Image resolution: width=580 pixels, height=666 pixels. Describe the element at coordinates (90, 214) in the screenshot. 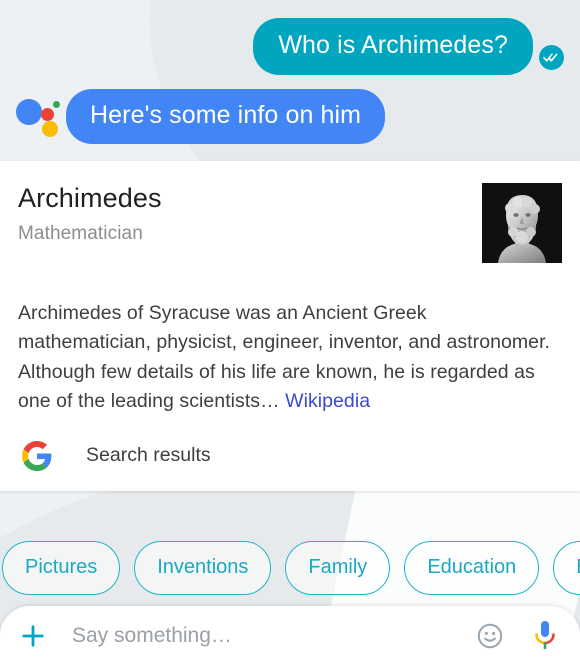

I see `knowledge-card-titles: Archimedes Mathematician` at that location.